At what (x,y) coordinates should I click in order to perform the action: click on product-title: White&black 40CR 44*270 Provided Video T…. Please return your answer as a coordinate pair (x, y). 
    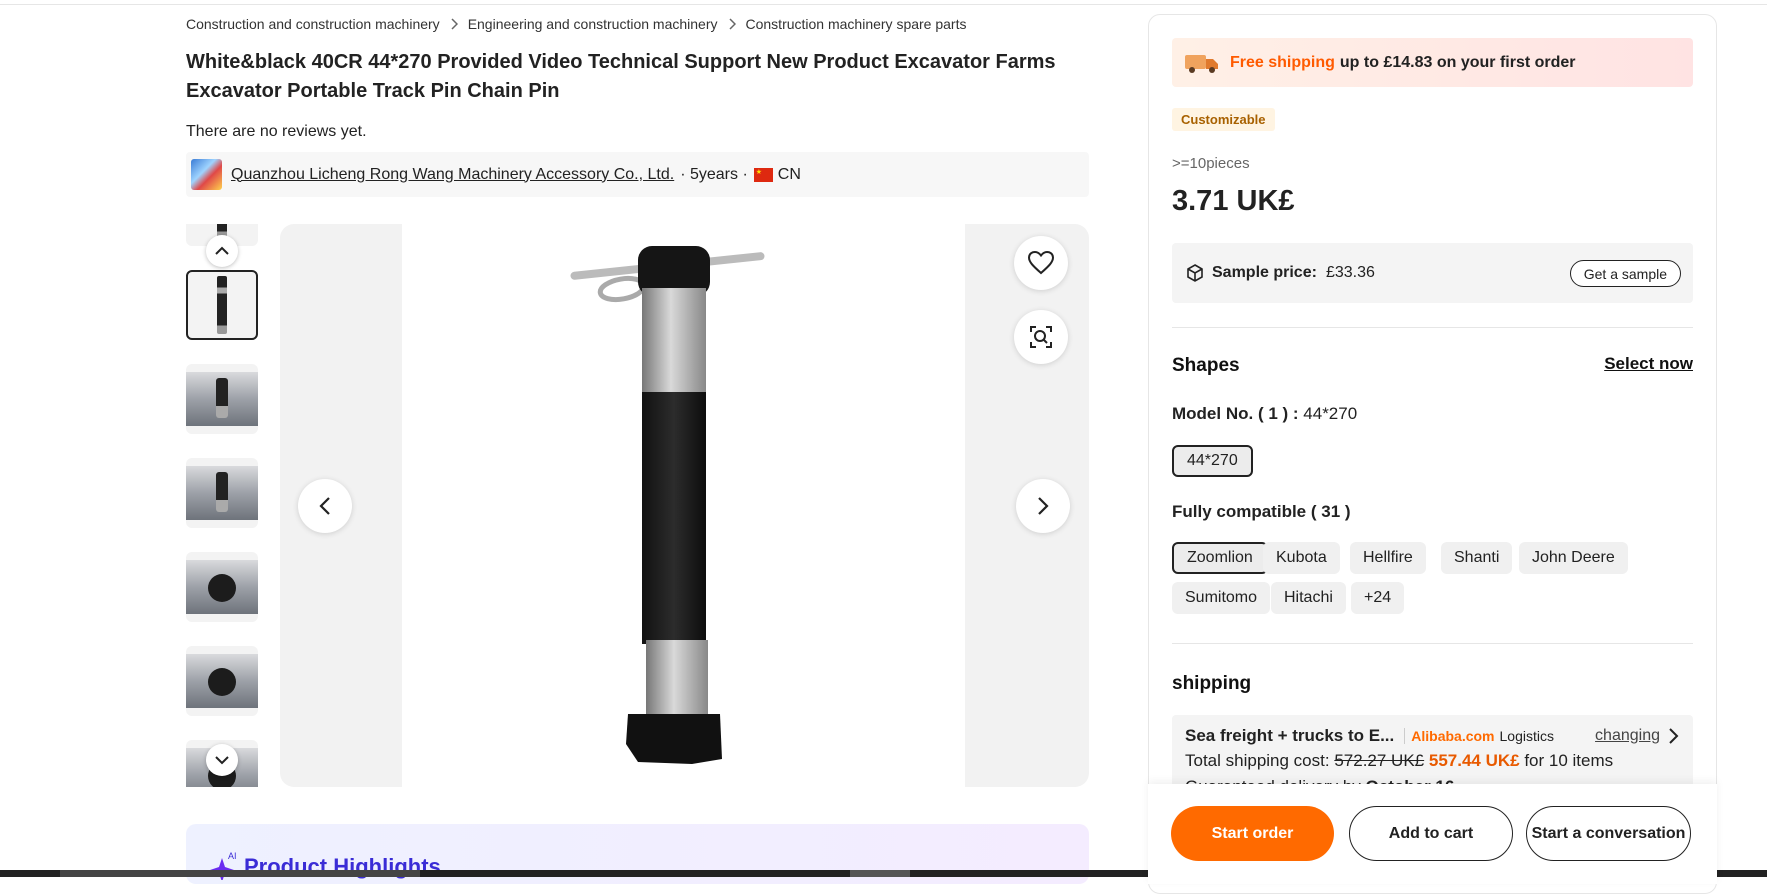
    Looking at the image, I should click on (621, 76).